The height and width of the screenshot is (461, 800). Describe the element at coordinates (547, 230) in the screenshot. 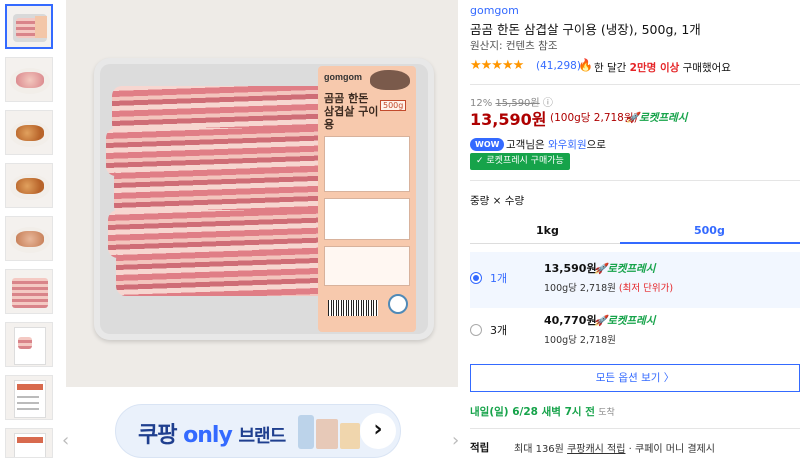

I see `tab-1kg: 1kg` at that location.